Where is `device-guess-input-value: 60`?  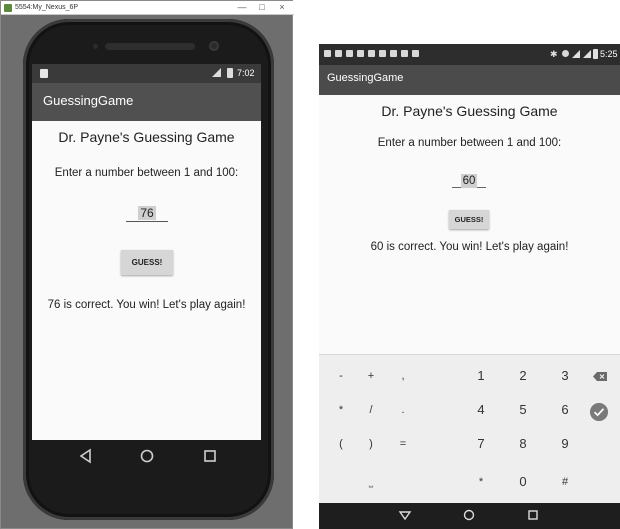
device-guess-input-value: 60 is located at coordinates (469, 181).